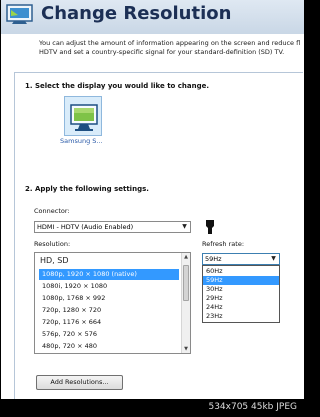 The image size is (320, 417). Describe the element at coordinates (109, 322) in the screenshot. I see `resolution-item: 720p, 1176 × 664` at that location.